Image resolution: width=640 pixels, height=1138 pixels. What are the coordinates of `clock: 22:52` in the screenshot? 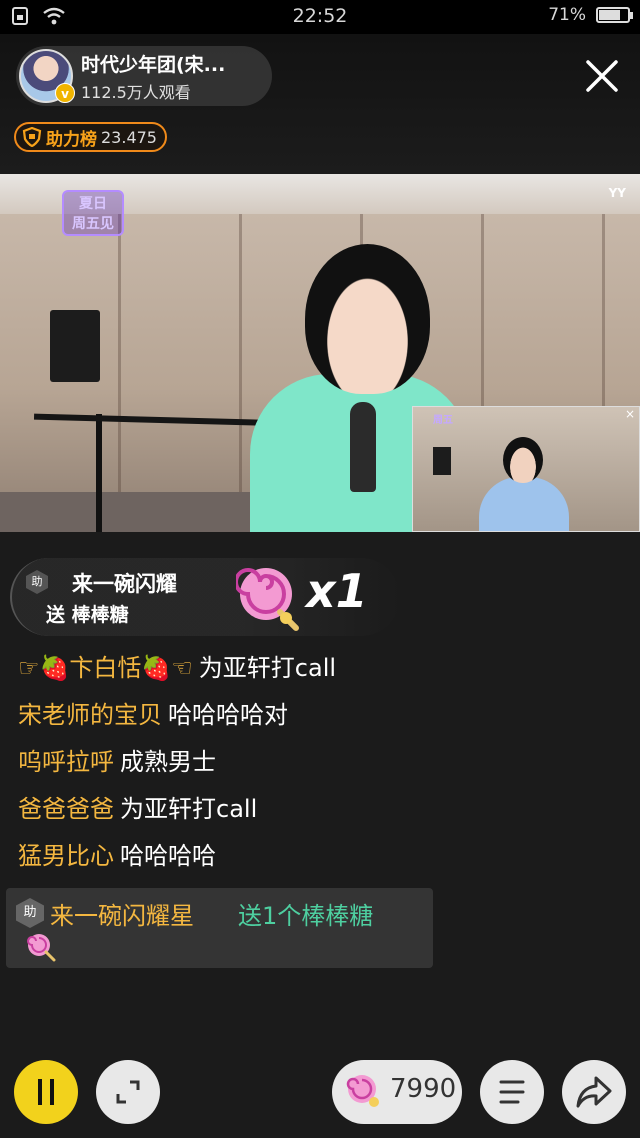 It's located at (320, 16).